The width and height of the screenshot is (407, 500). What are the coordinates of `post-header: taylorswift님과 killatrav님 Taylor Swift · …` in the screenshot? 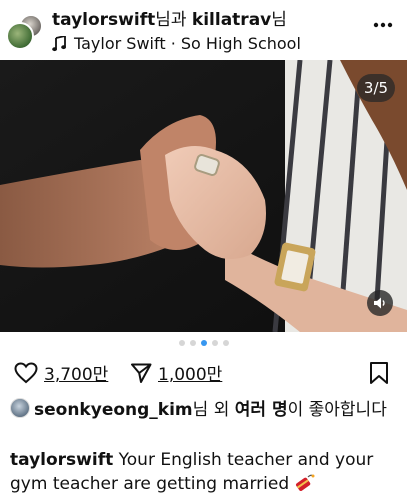 It's located at (203, 30).